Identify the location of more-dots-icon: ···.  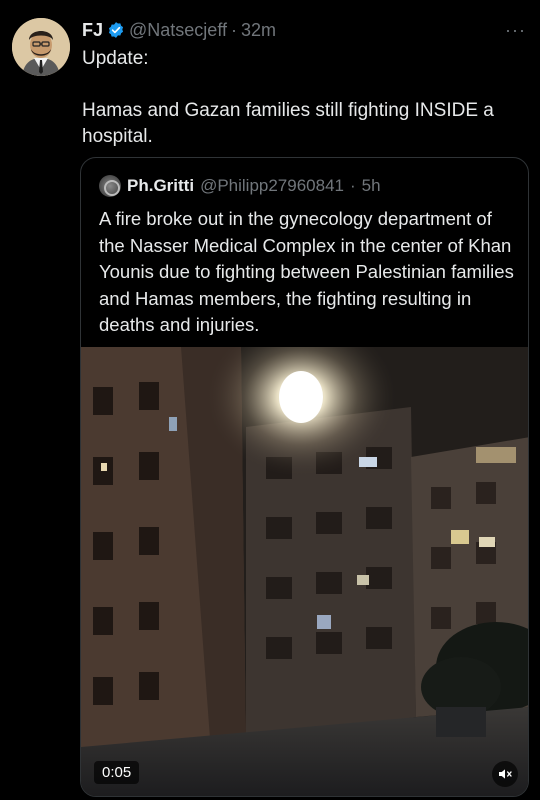
(515, 30).